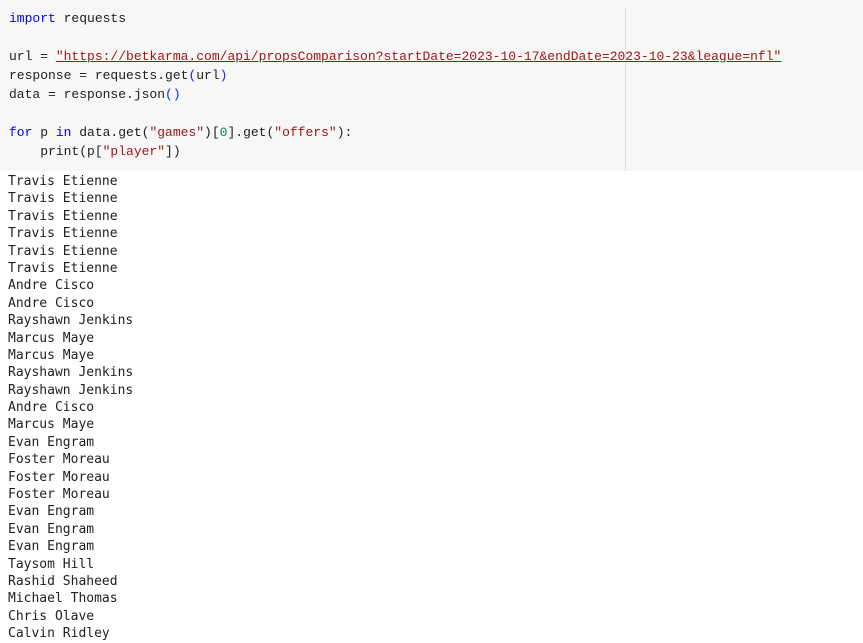  Describe the element at coordinates (32, 56) in the screenshot. I see `url-assignment: url =` at that location.